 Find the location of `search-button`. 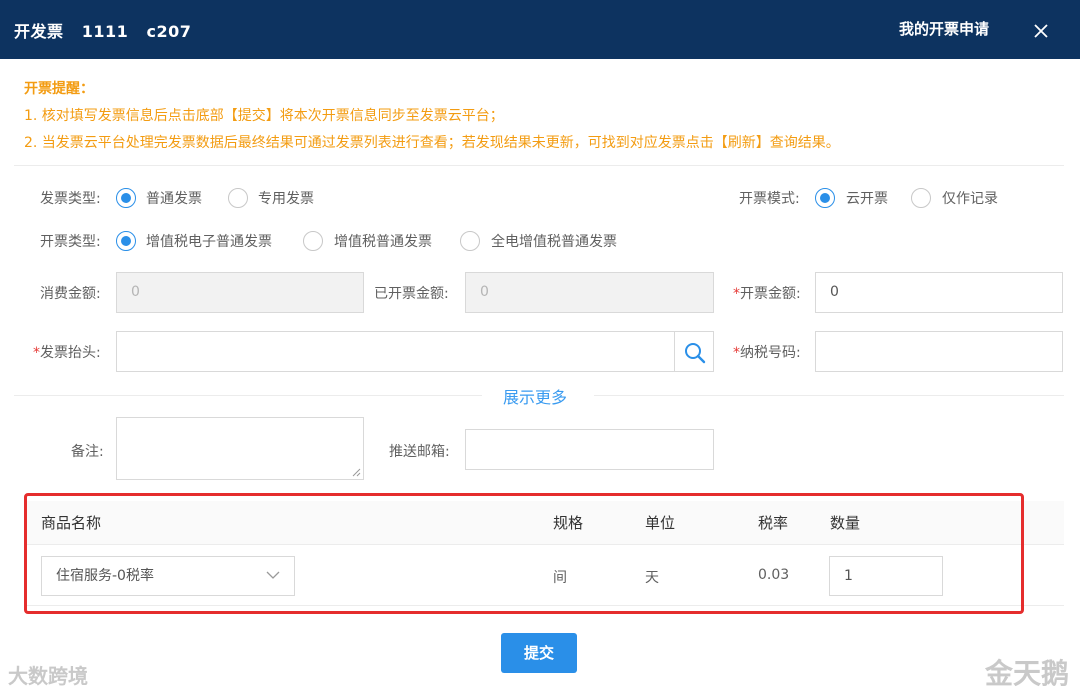

search-button is located at coordinates (694, 351).